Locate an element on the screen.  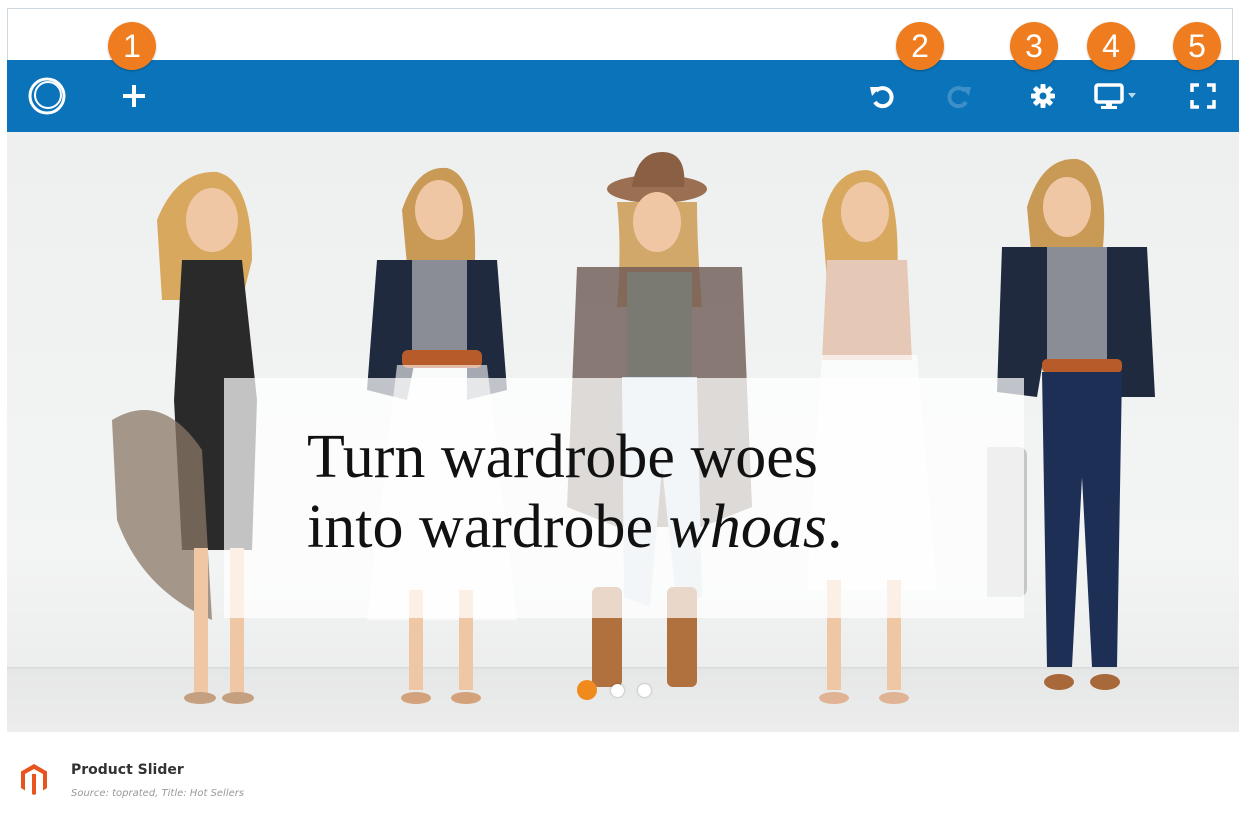
headline-line-2: into wardrobe whoas. is located at coordinates (575, 527).